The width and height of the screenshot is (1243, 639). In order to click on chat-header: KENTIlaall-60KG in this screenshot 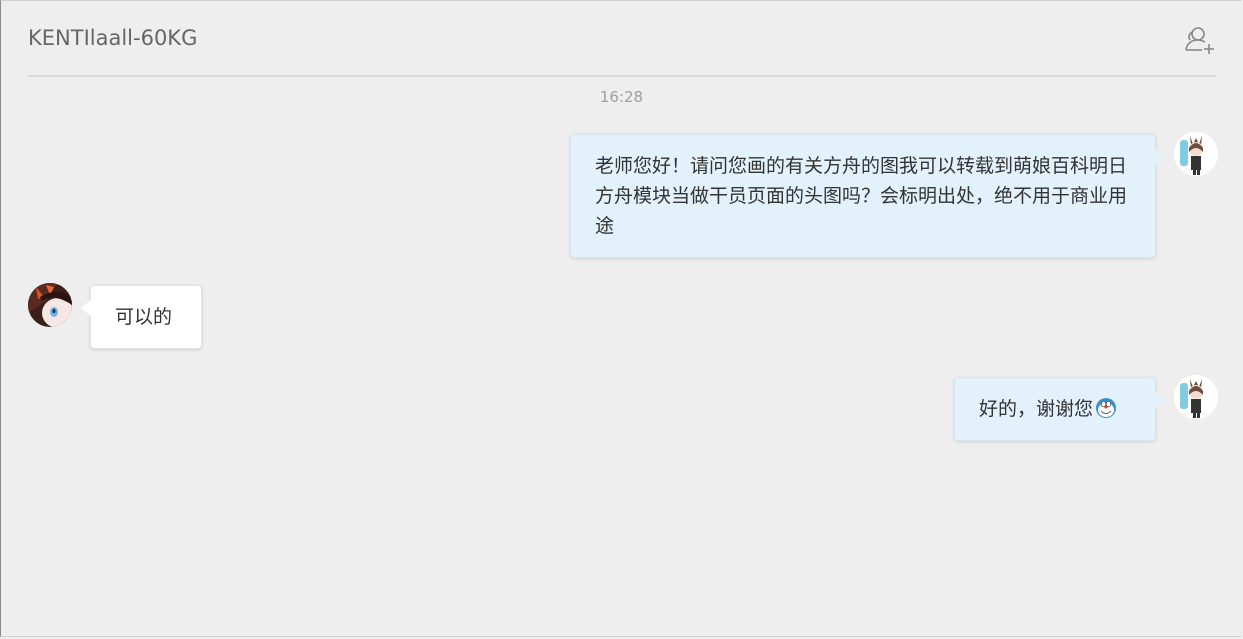, I will do `click(622, 38)`.